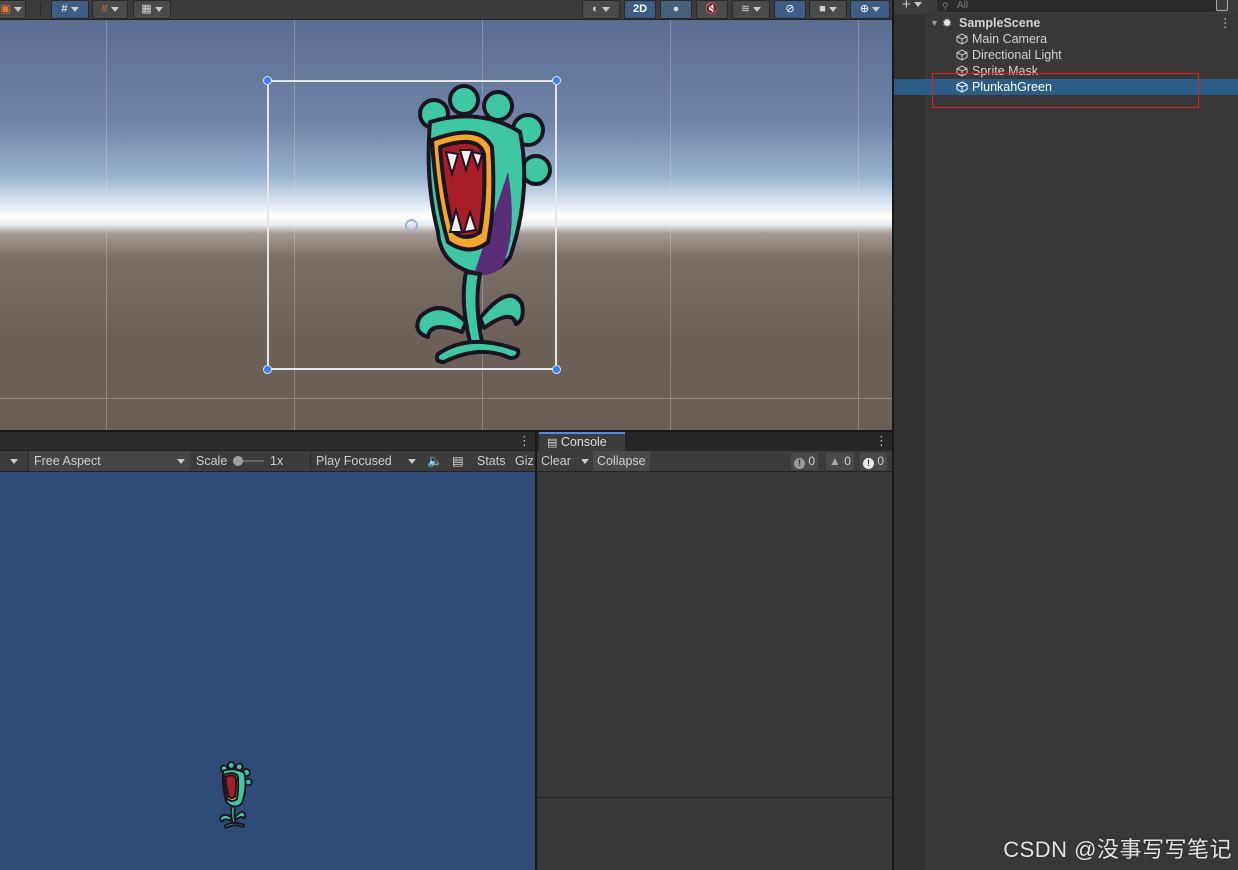 The width and height of the screenshot is (1238, 870). I want to click on audio-toggle: 🔇, so click(712, 9).